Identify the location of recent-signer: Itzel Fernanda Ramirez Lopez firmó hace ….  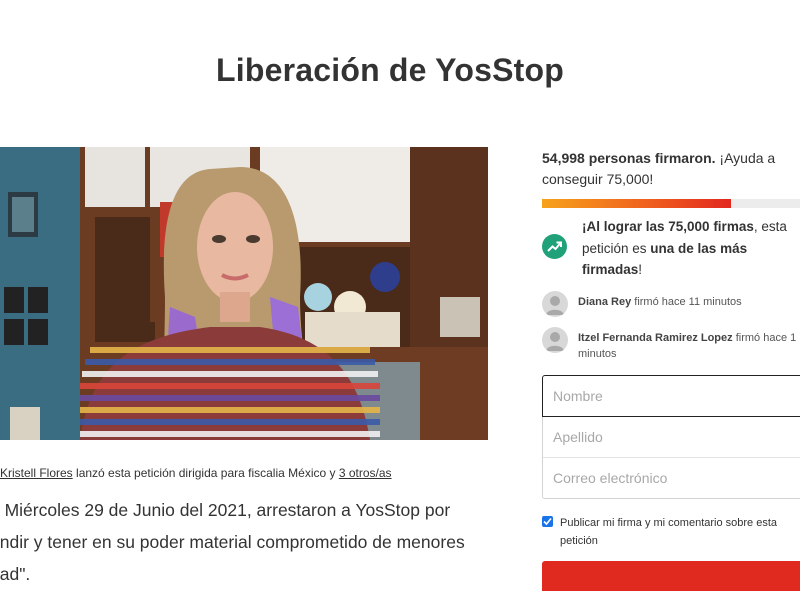
(671, 344).